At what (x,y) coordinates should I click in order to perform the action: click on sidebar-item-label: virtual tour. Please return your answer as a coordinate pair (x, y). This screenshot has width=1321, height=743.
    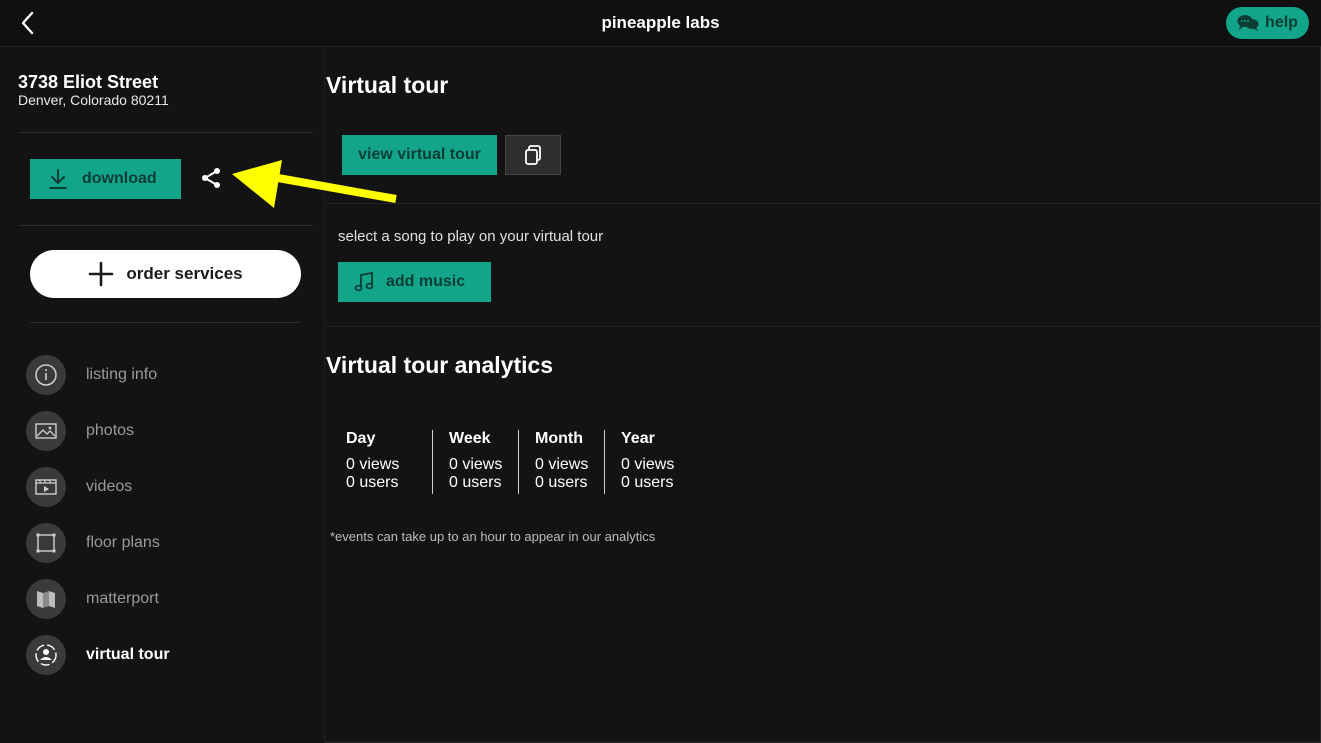
    Looking at the image, I should click on (128, 654).